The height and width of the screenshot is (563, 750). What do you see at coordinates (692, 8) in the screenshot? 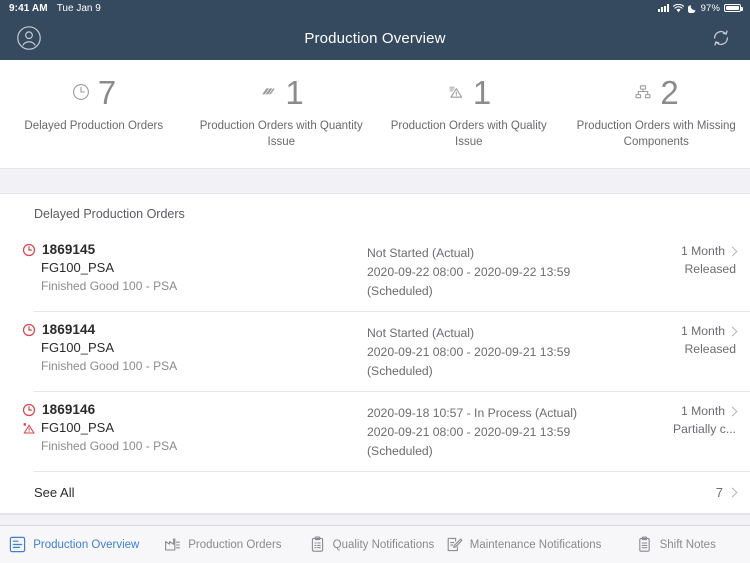
I see `moon-icon` at bounding box center [692, 8].